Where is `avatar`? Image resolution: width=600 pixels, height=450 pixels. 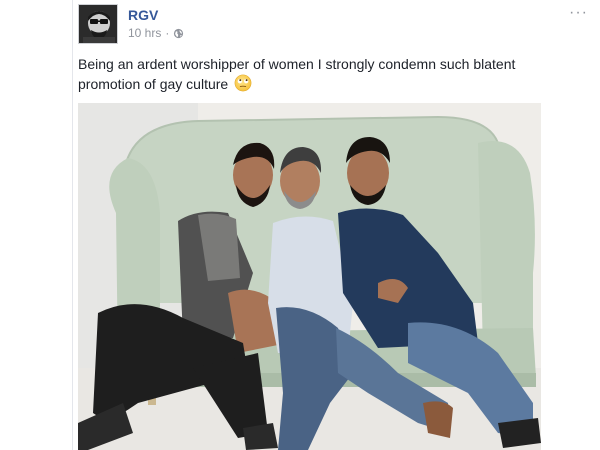
avatar is located at coordinates (98, 24).